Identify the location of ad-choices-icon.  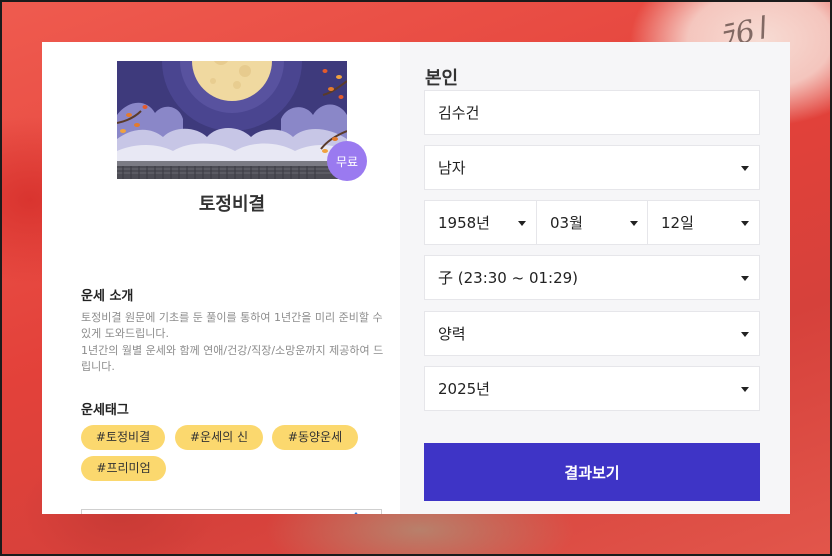
(356, 513).